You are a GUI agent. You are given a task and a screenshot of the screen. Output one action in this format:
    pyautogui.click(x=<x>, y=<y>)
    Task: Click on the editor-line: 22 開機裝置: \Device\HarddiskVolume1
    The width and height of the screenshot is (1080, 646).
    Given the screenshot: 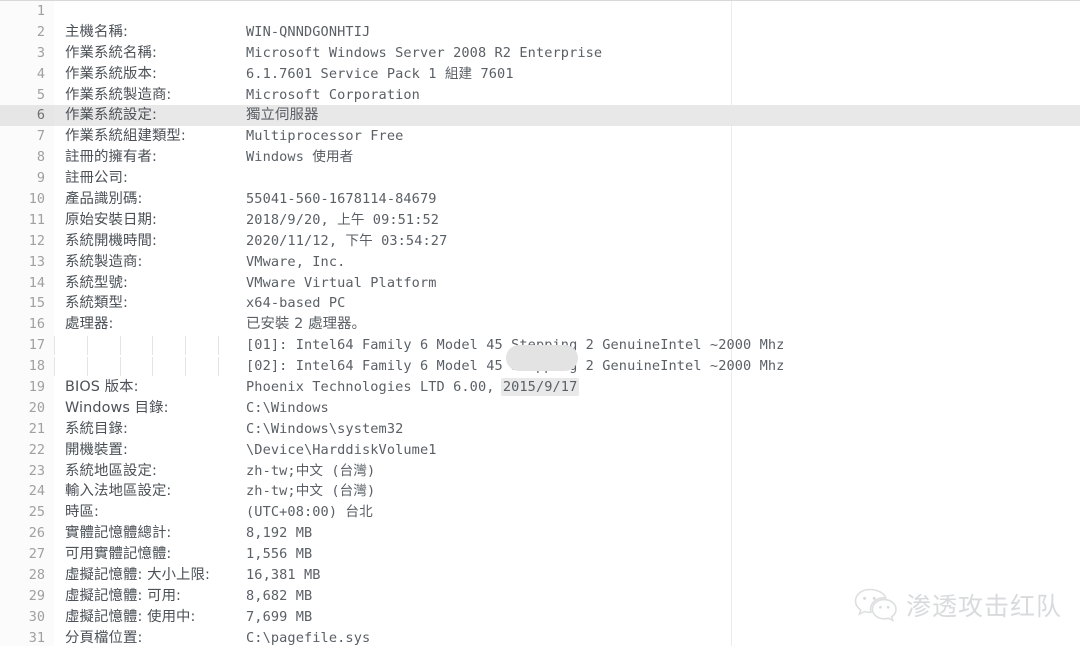 What is the action you would take?
    pyautogui.click(x=540, y=450)
    